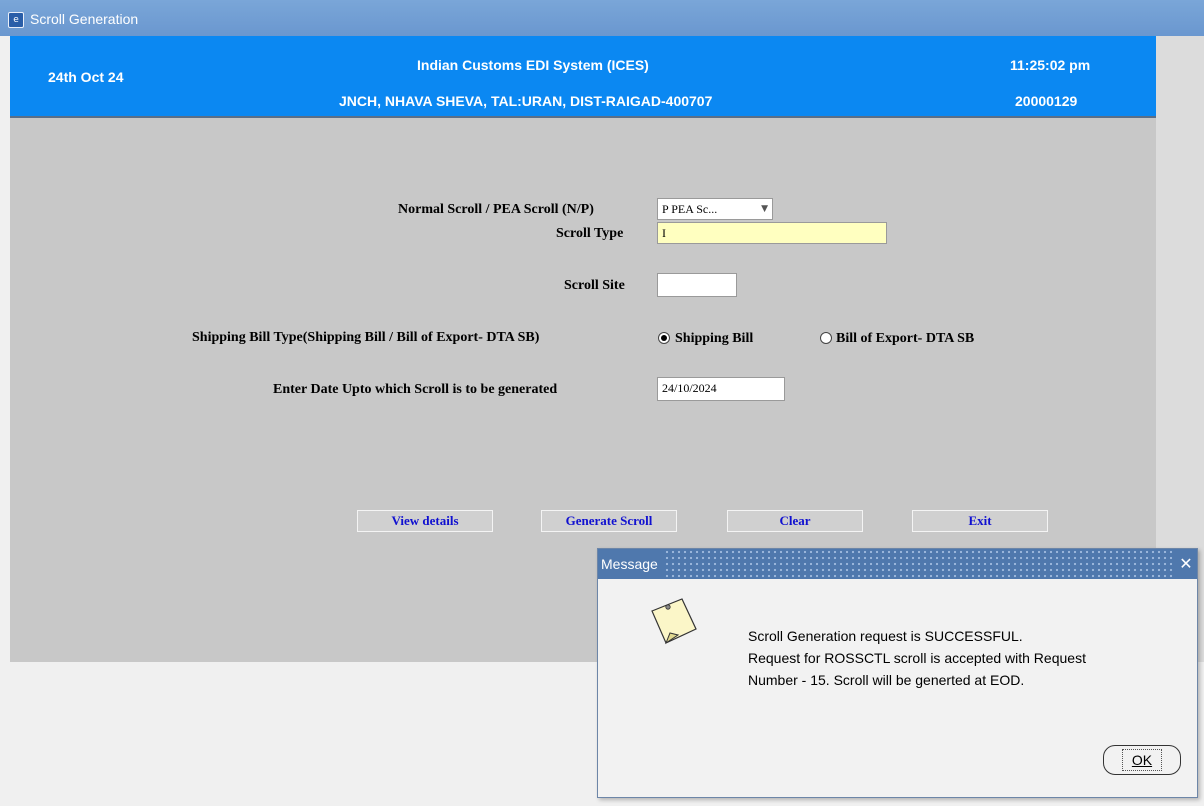  I want to click on note-icon, so click(674, 621).